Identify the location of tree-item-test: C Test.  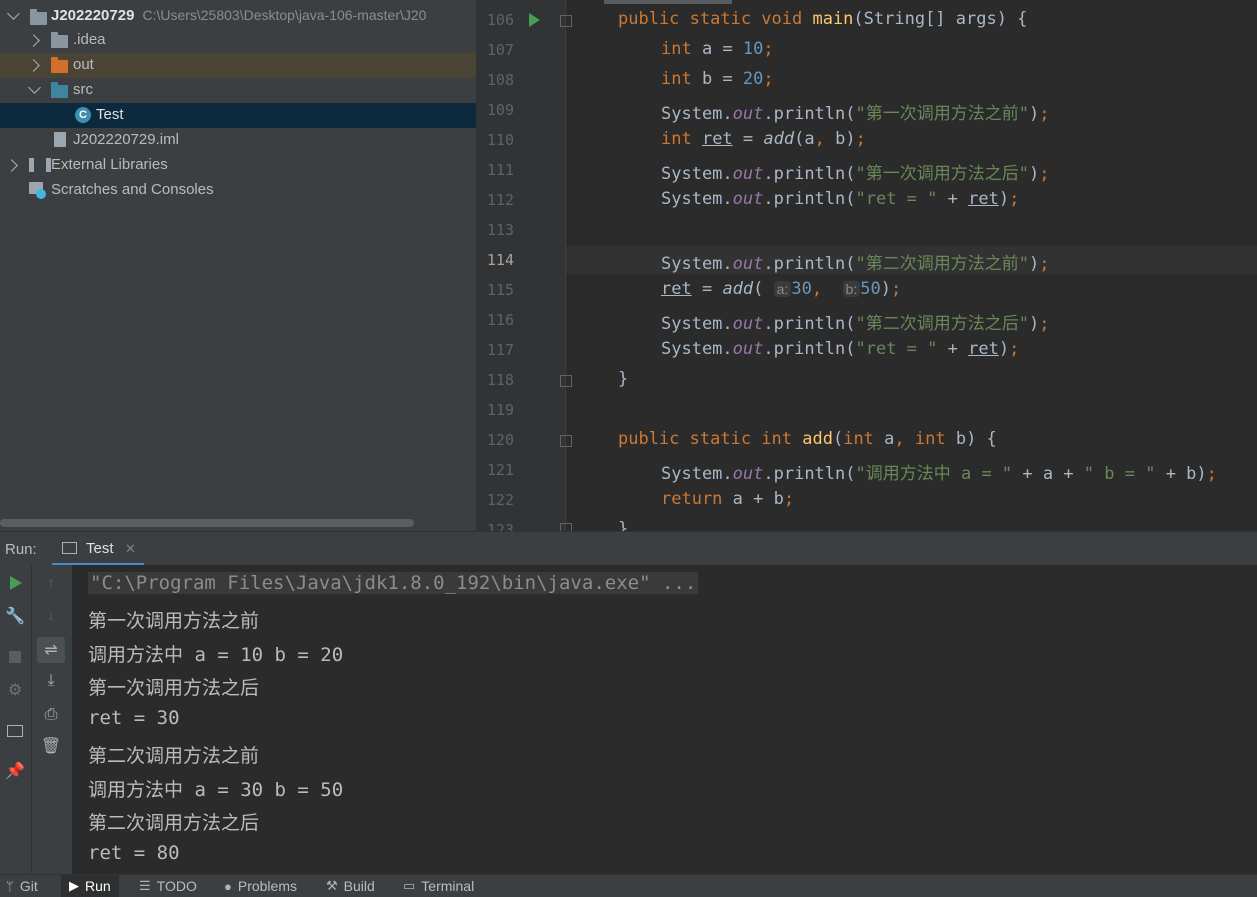
(238, 115).